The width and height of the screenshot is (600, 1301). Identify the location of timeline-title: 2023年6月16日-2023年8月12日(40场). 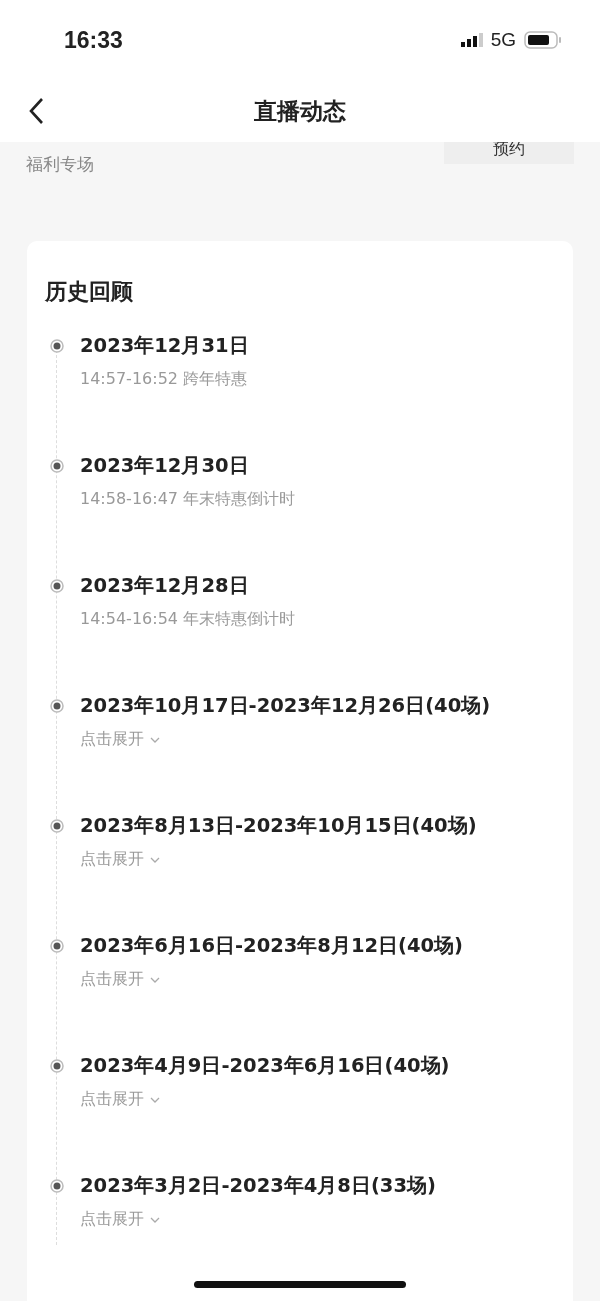
(272, 946).